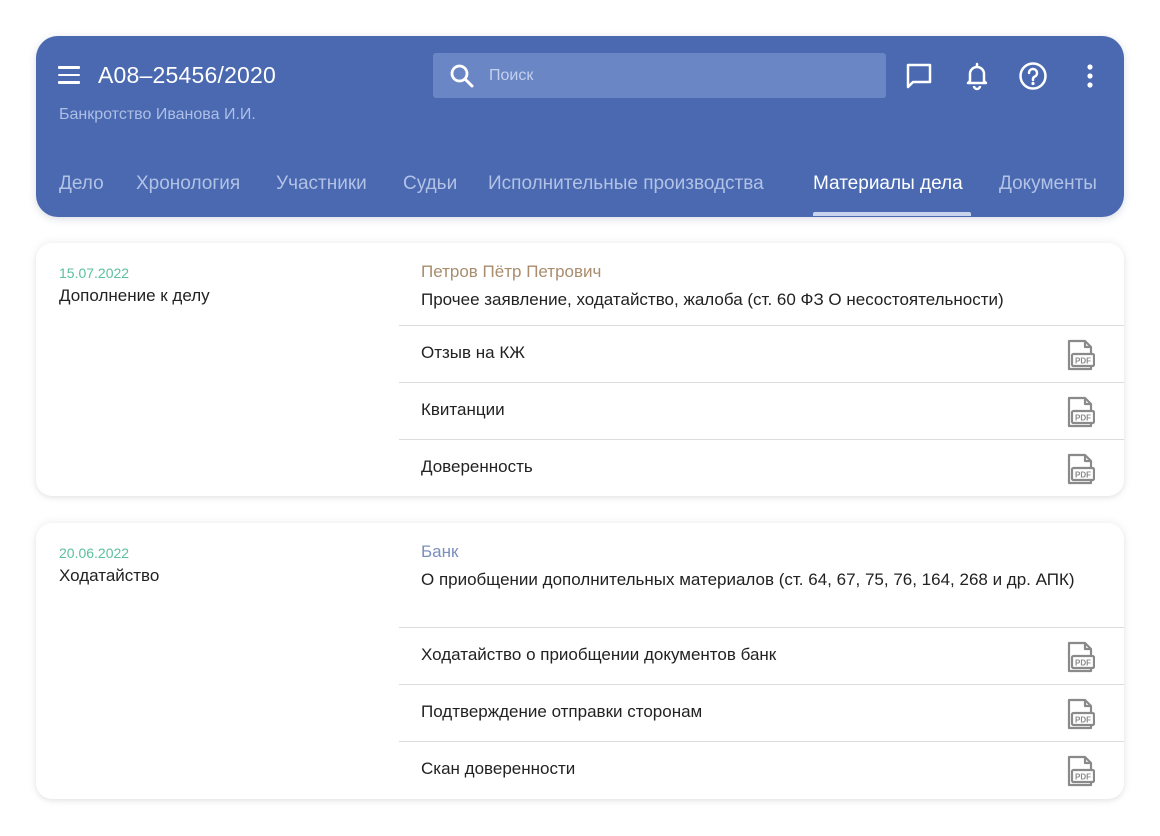  What do you see at coordinates (498, 768) in the screenshot?
I see `document-name: Скан доверенности` at bounding box center [498, 768].